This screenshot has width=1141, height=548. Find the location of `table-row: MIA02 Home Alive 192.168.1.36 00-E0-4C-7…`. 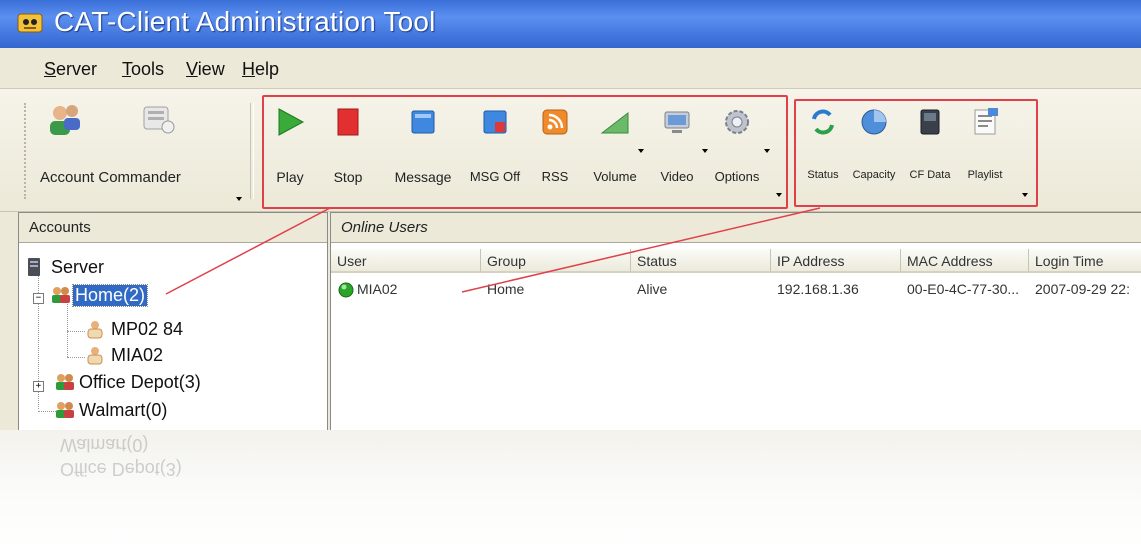

table-row: MIA02 Home Alive 192.168.1.36 00-E0-4C-7… is located at coordinates (736, 289).